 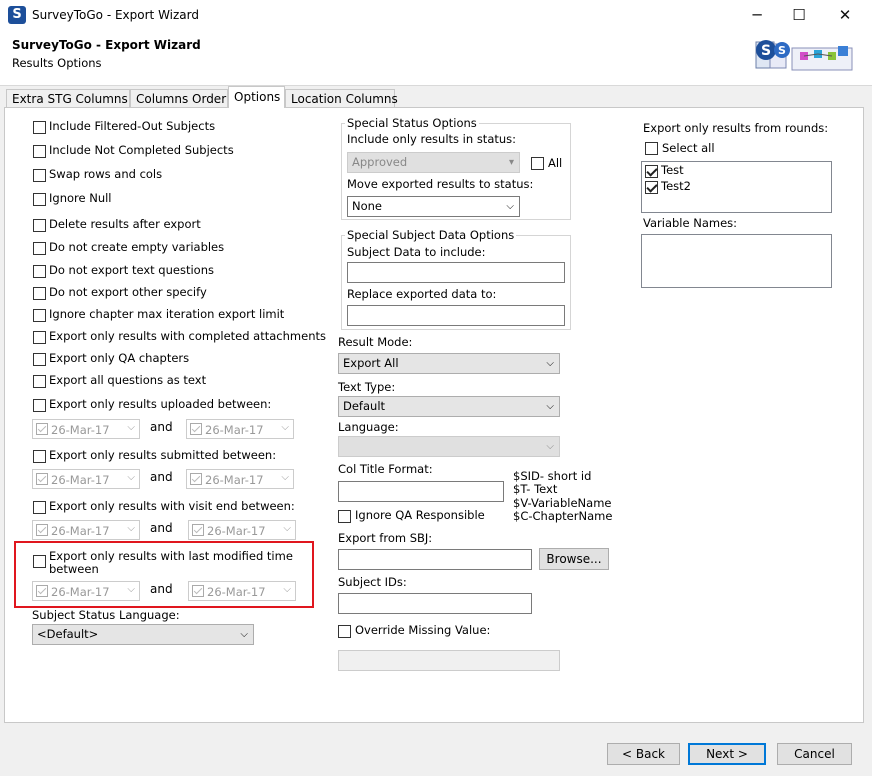 What do you see at coordinates (421, 491) in the screenshot?
I see `col-title-format-input` at bounding box center [421, 491].